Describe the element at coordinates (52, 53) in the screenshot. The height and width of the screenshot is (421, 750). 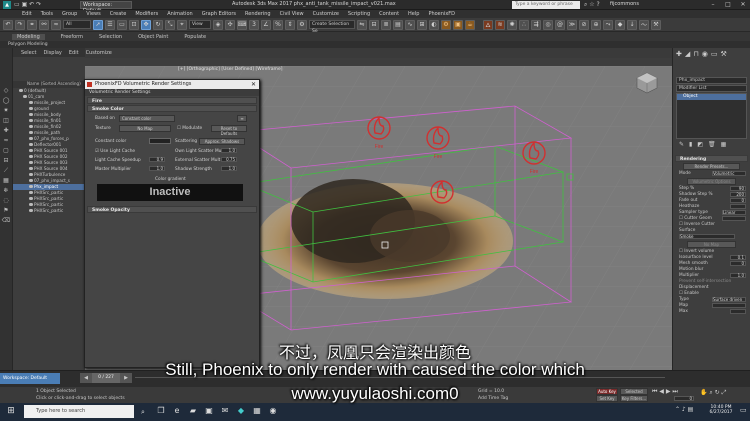
I see `scene-explorer-tab: Display` at that location.